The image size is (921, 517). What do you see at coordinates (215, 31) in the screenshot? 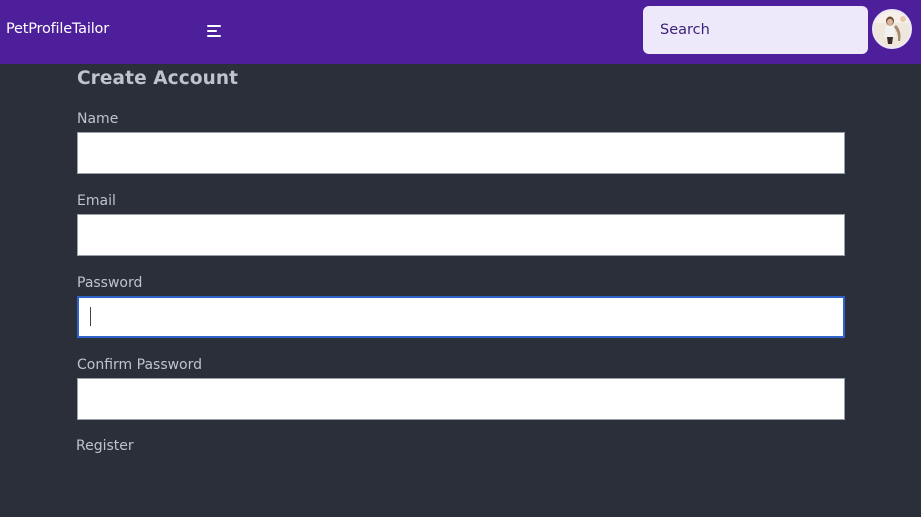
I see `menu-icon` at bounding box center [215, 31].